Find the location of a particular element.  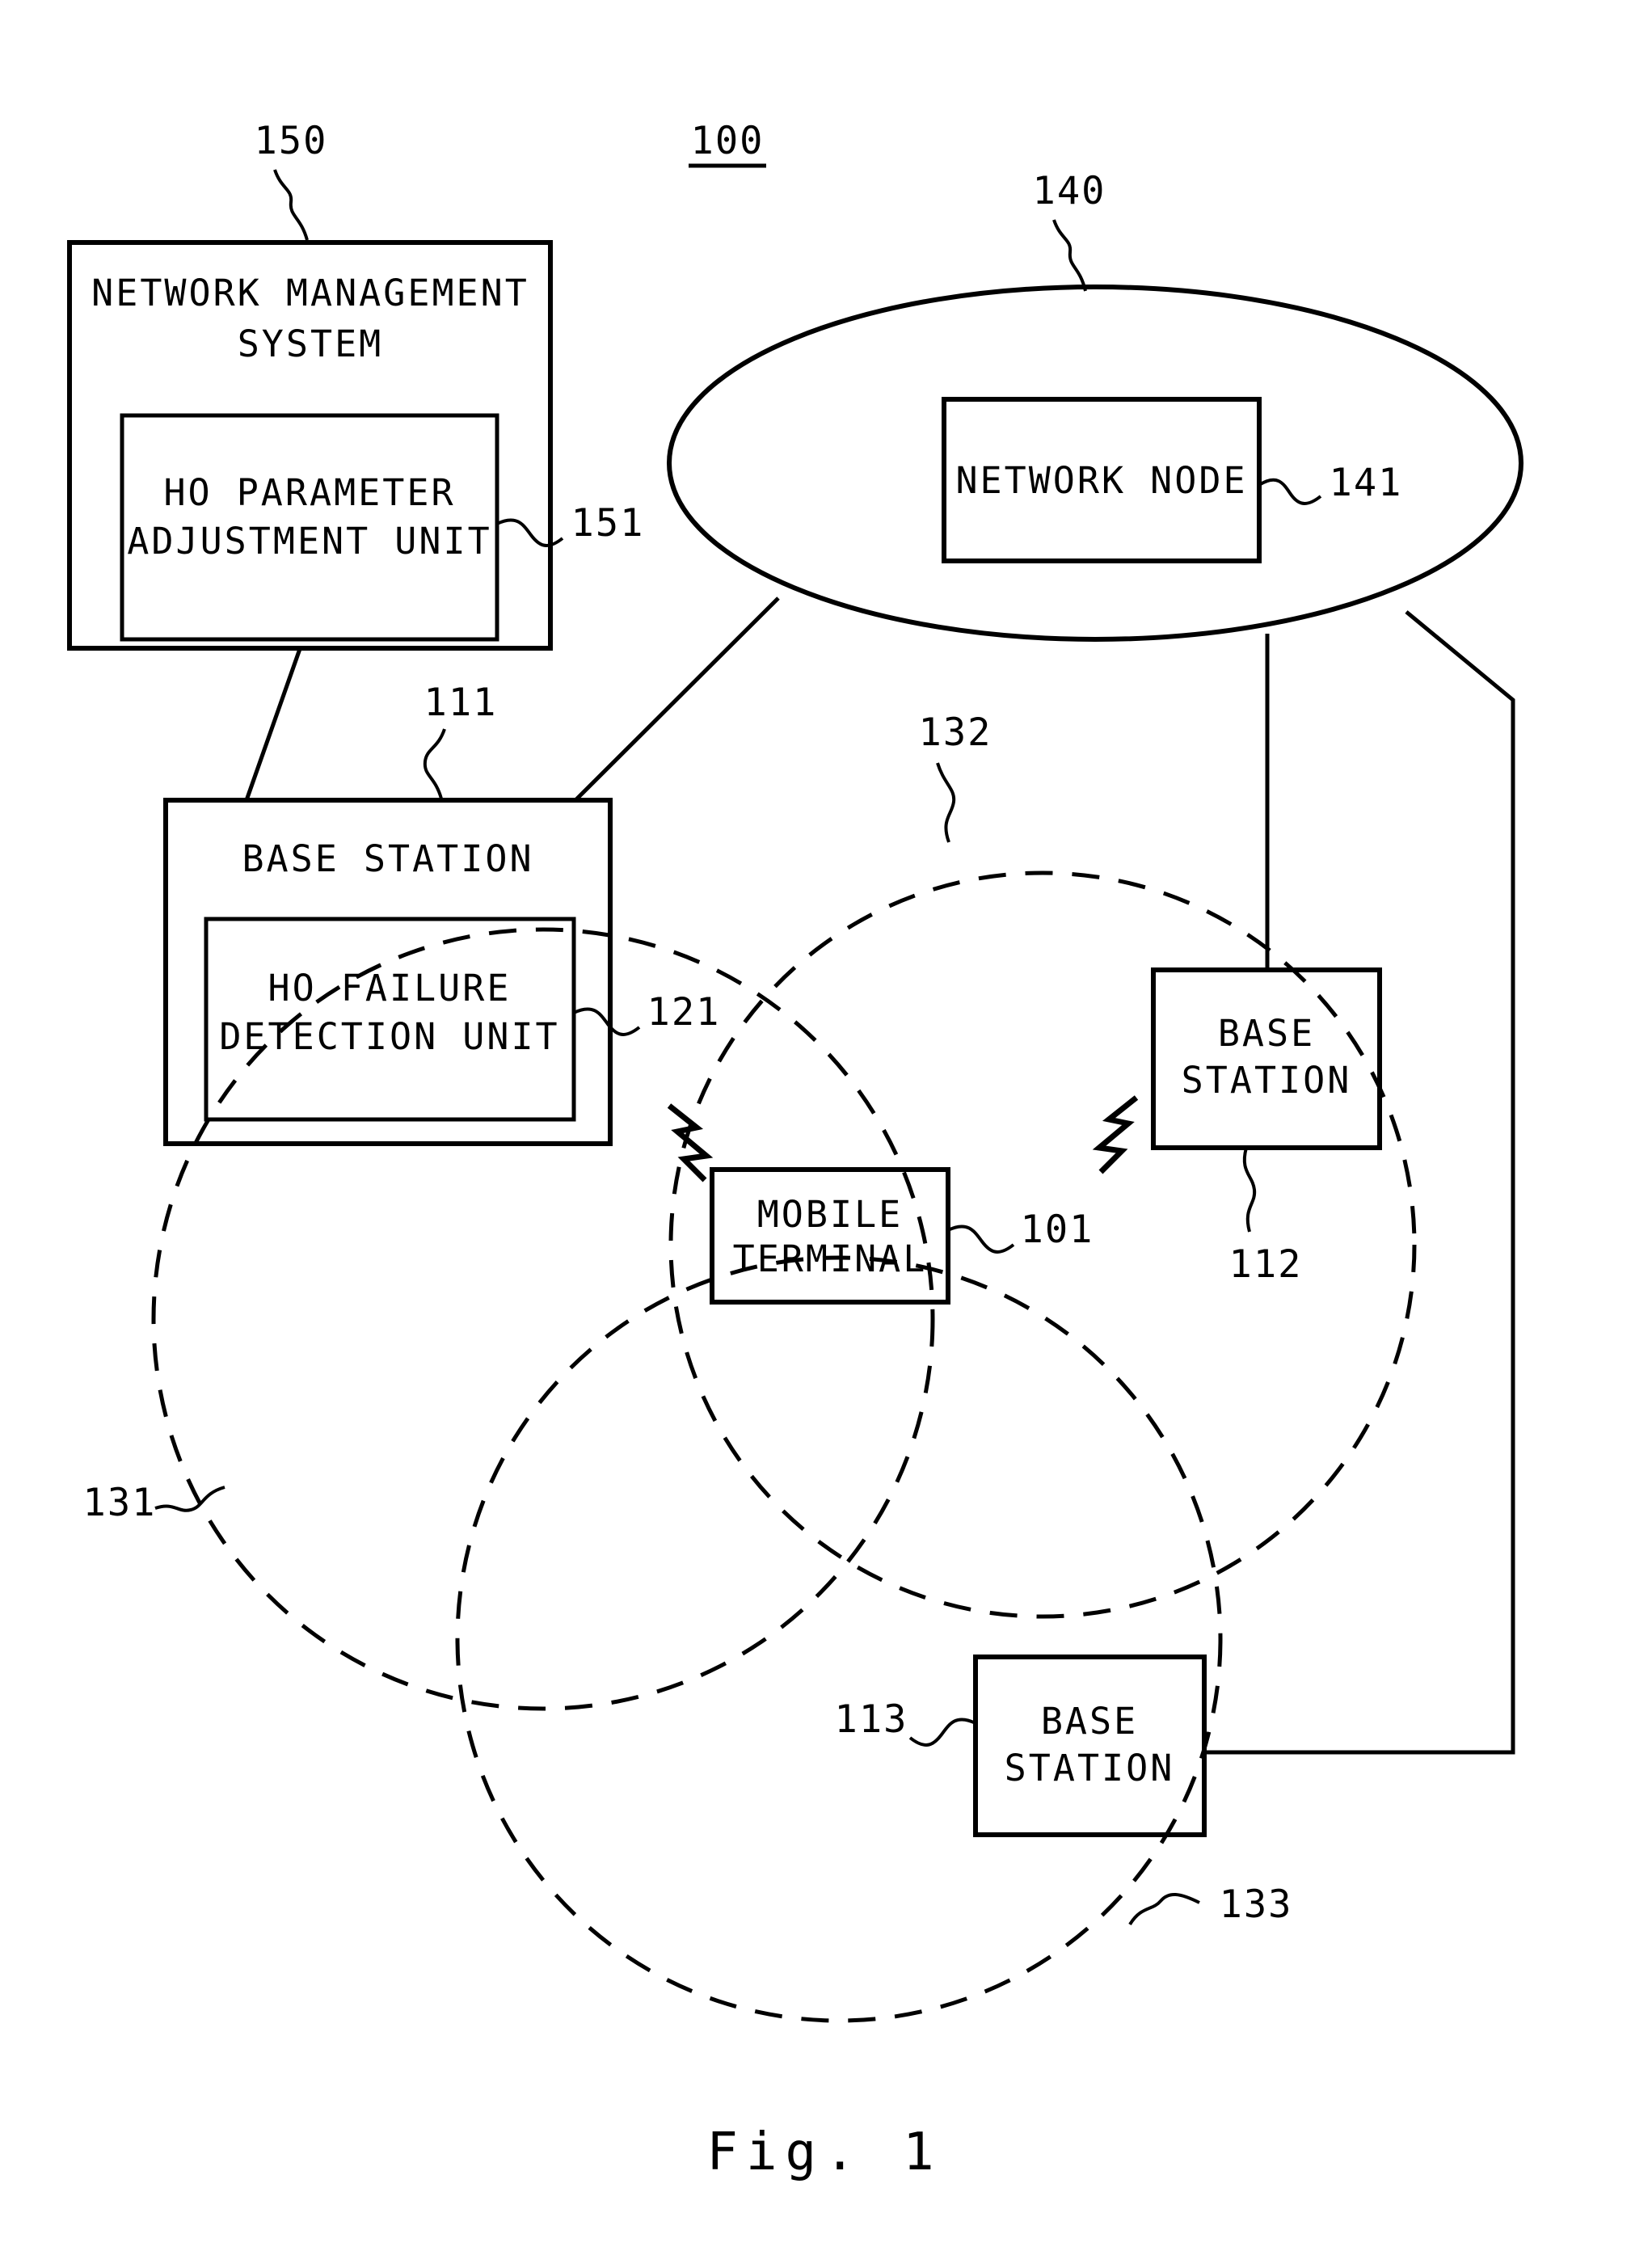

ho-failure-label-line2: DETECTION UNIT is located at coordinates (389, 1036).